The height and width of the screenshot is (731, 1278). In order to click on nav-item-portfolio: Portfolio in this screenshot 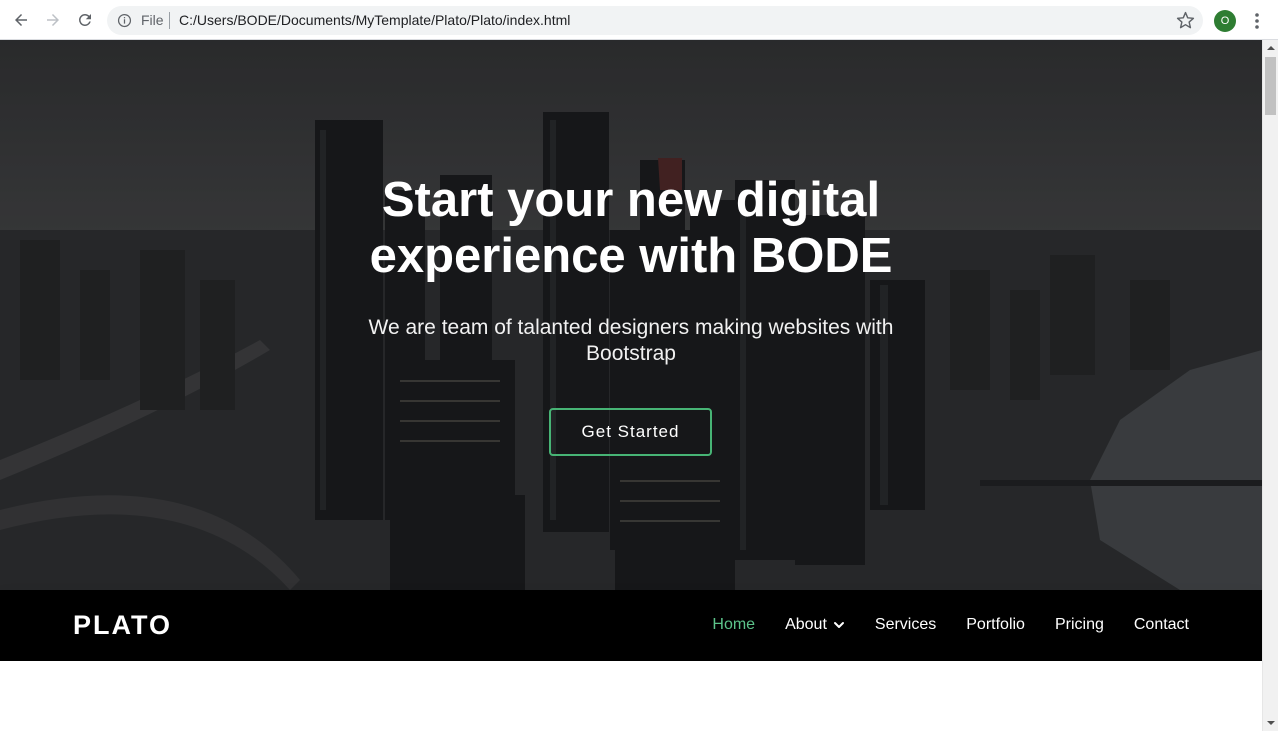, I will do `click(995, 625)`.